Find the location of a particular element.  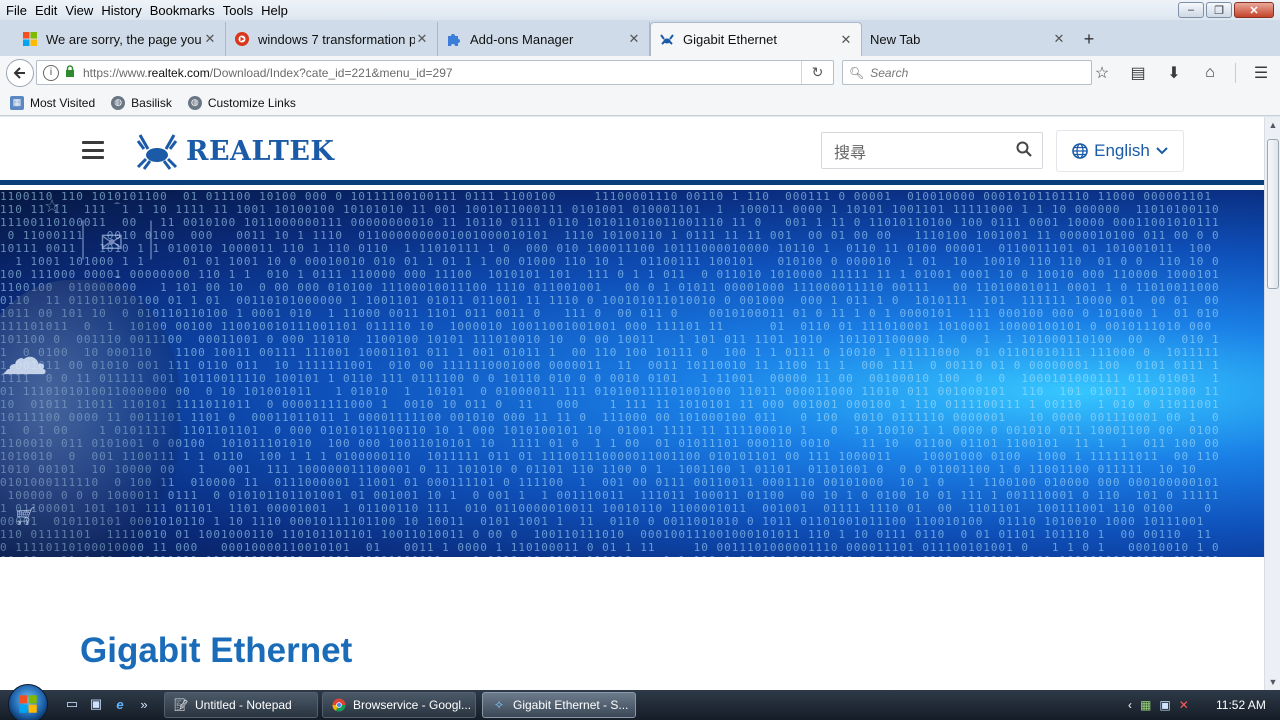

restore-button: ❐ is located at coordinates (1219, 10).